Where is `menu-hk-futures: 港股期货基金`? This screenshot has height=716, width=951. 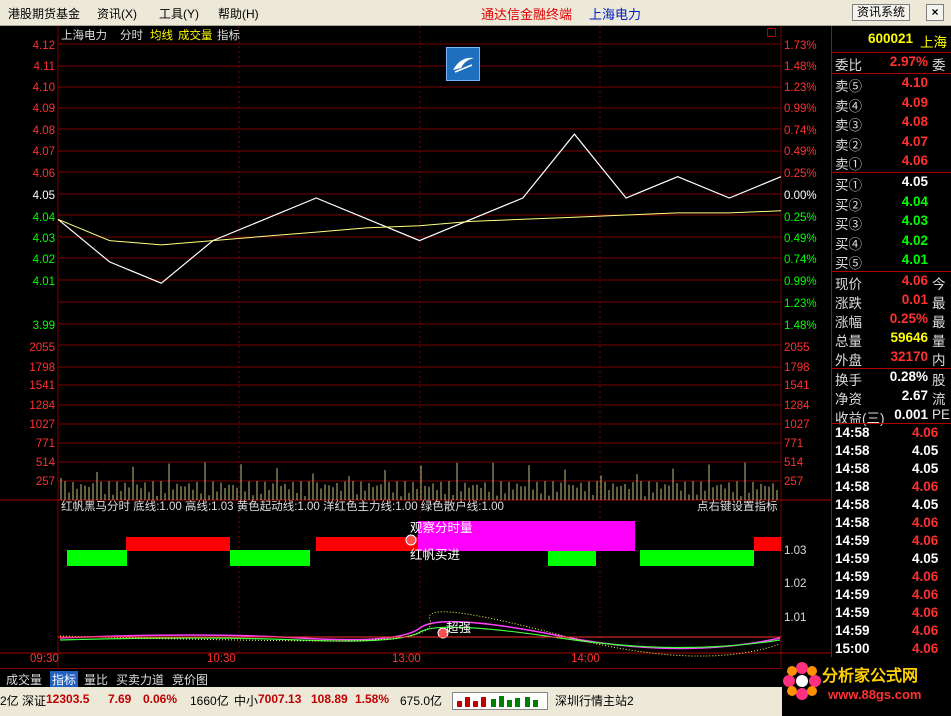 menu-hk-futures: 港股期货基金 is located at coordinates (44, 13).